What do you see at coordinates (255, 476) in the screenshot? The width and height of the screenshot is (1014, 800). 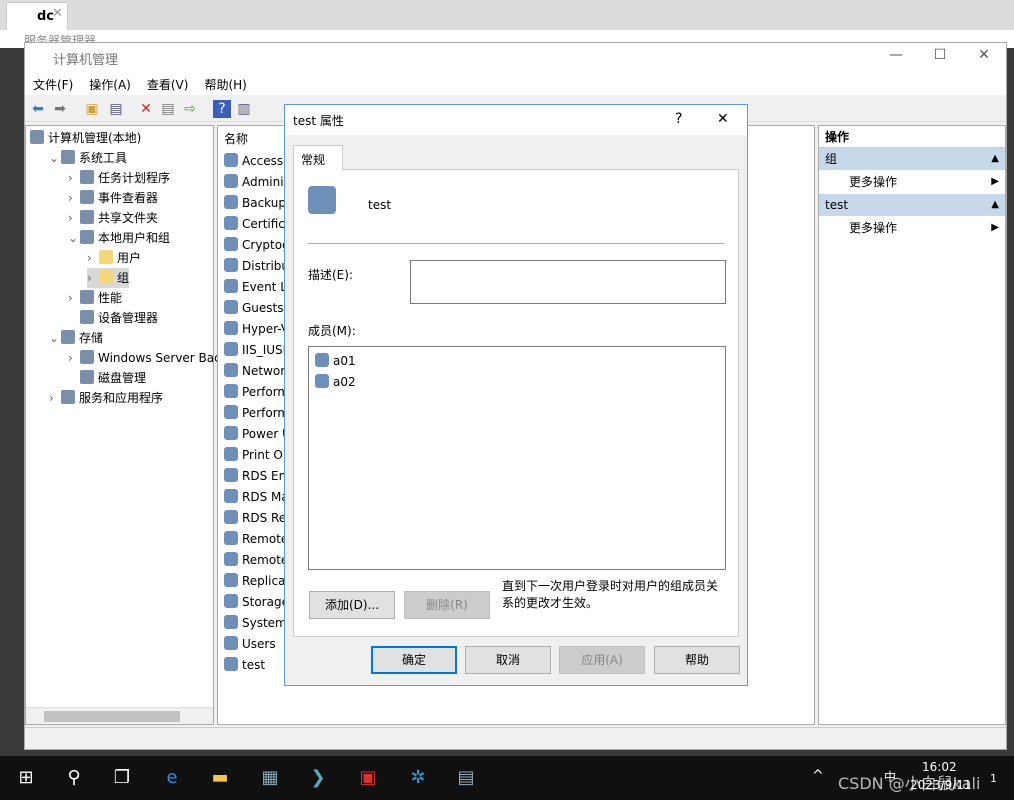 I see `list-item: RDS En` at bounding box center [255, 476].